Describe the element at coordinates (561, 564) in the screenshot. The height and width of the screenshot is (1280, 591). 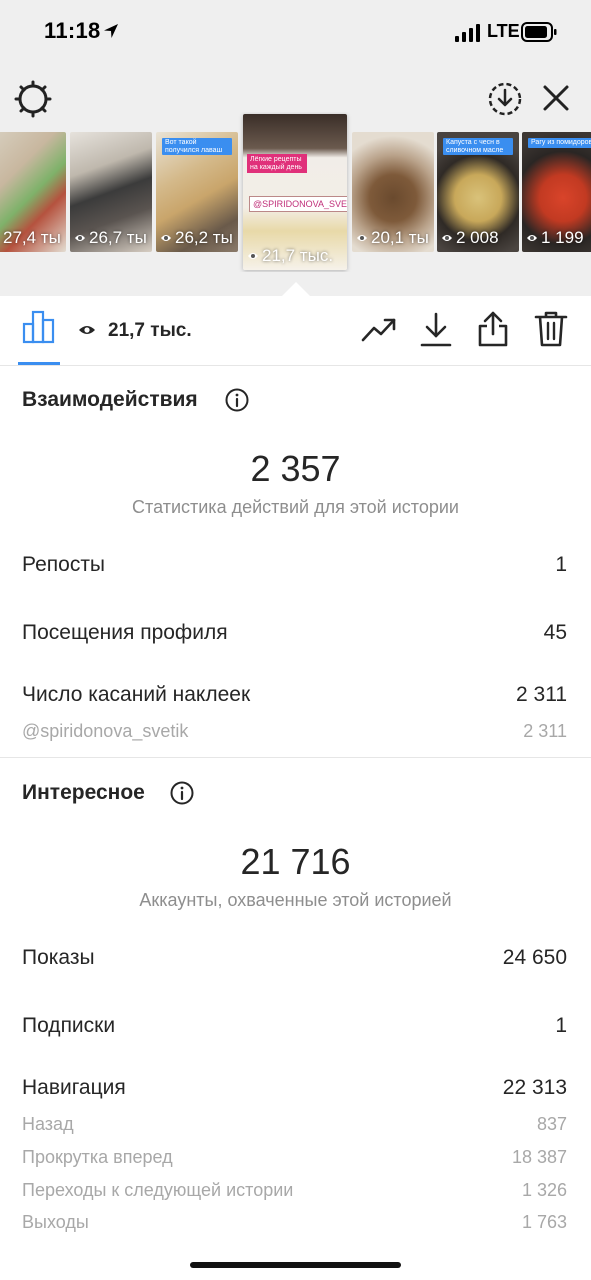
I see `shares-value: 1` at that location.